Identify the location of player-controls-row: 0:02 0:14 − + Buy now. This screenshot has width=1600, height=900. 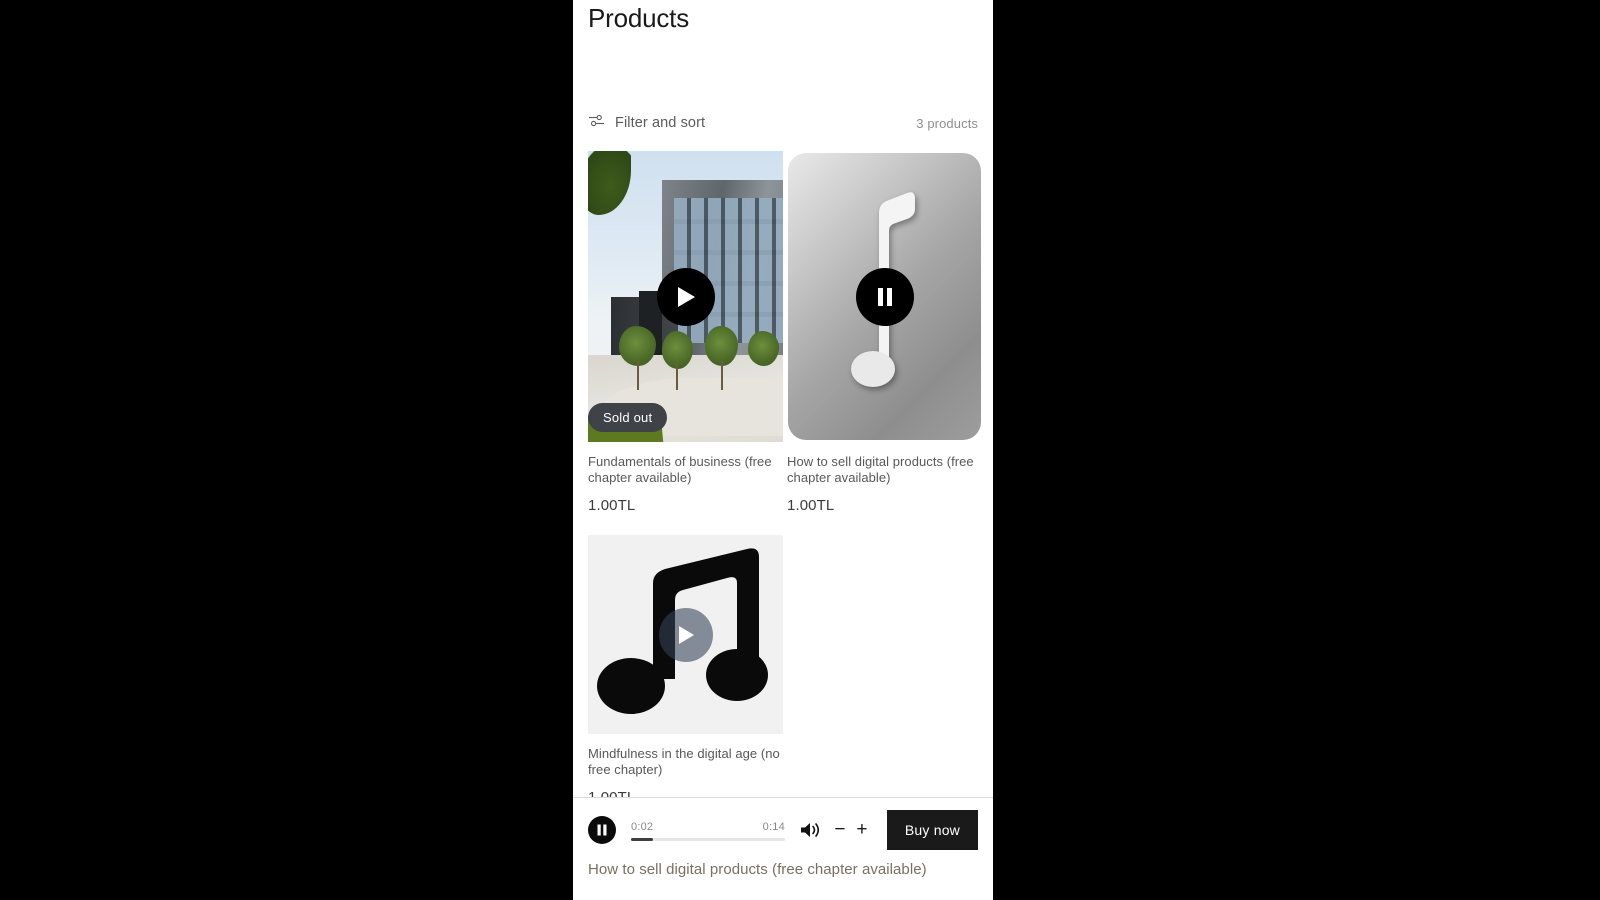
(783, 829).